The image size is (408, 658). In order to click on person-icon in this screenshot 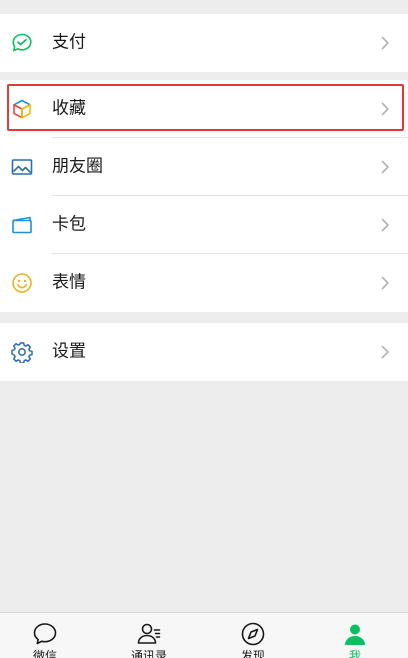, I will do `click(355, 634)`.